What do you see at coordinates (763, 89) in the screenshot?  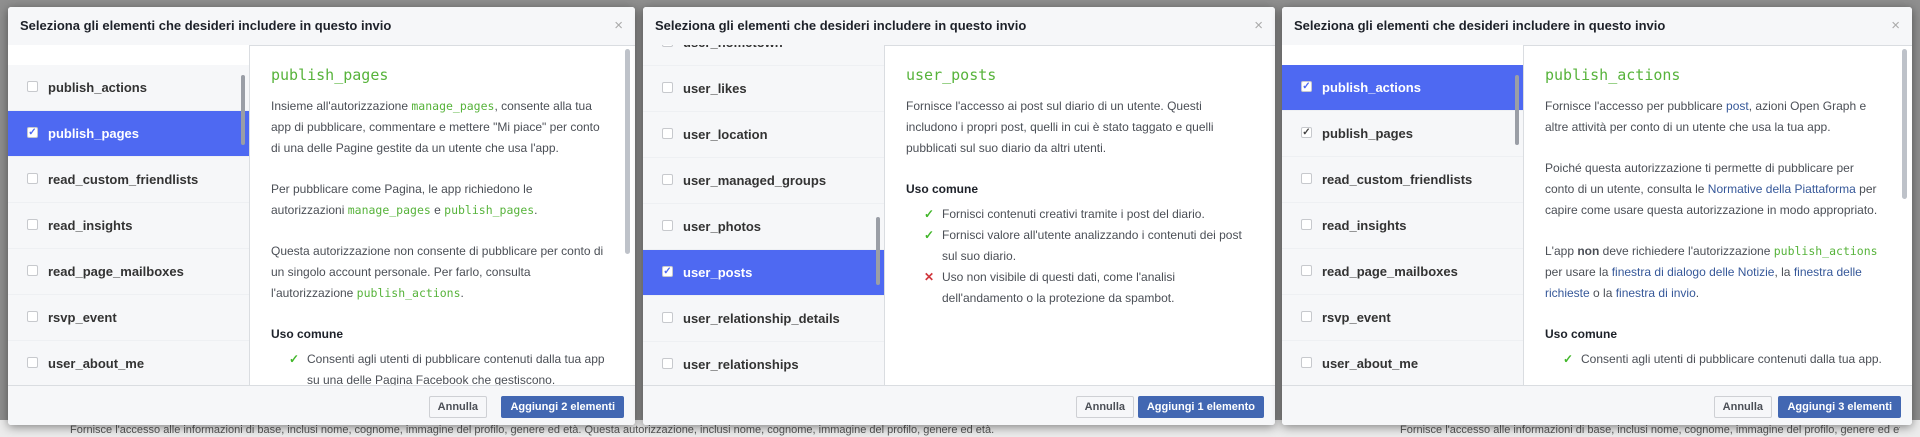 I see `permission-item-user-likes: user_likes` at bounding box center [763, 89].